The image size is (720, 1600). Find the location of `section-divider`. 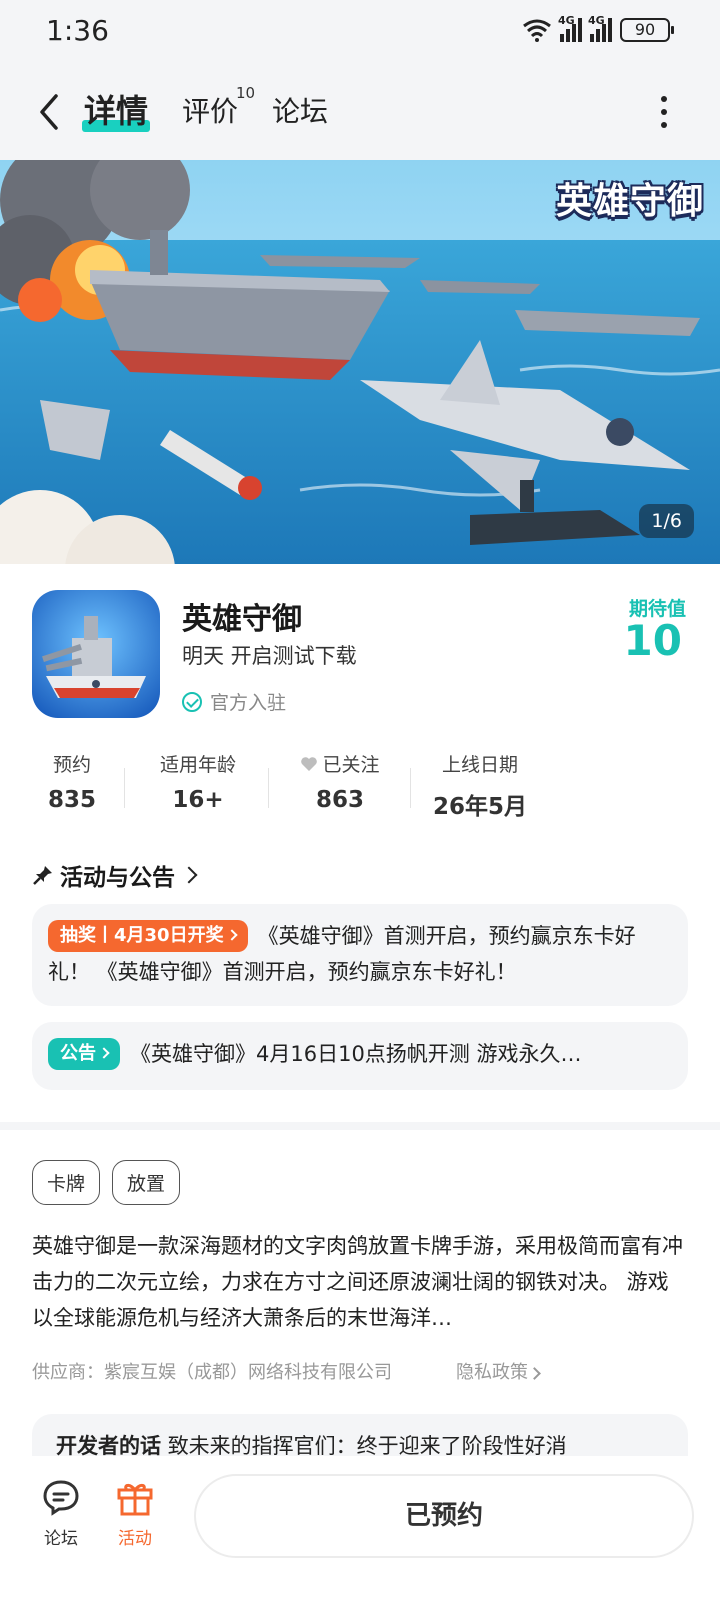

section-divider is located at coordinates (360, 1126).